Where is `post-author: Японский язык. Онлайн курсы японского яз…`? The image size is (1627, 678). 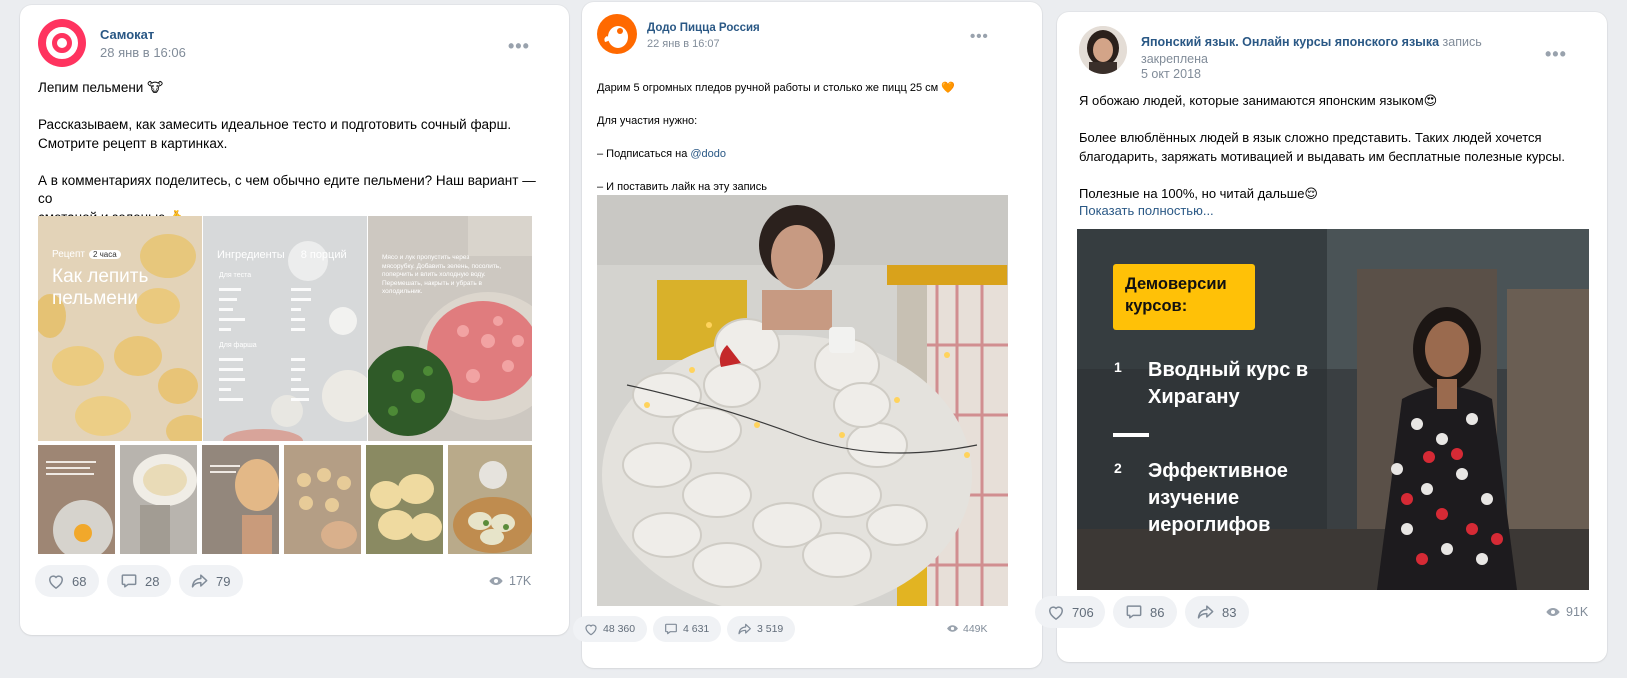
post-author: Японский язык. Онлайн курсы японского яз… is located at coordinates (1290, 42).